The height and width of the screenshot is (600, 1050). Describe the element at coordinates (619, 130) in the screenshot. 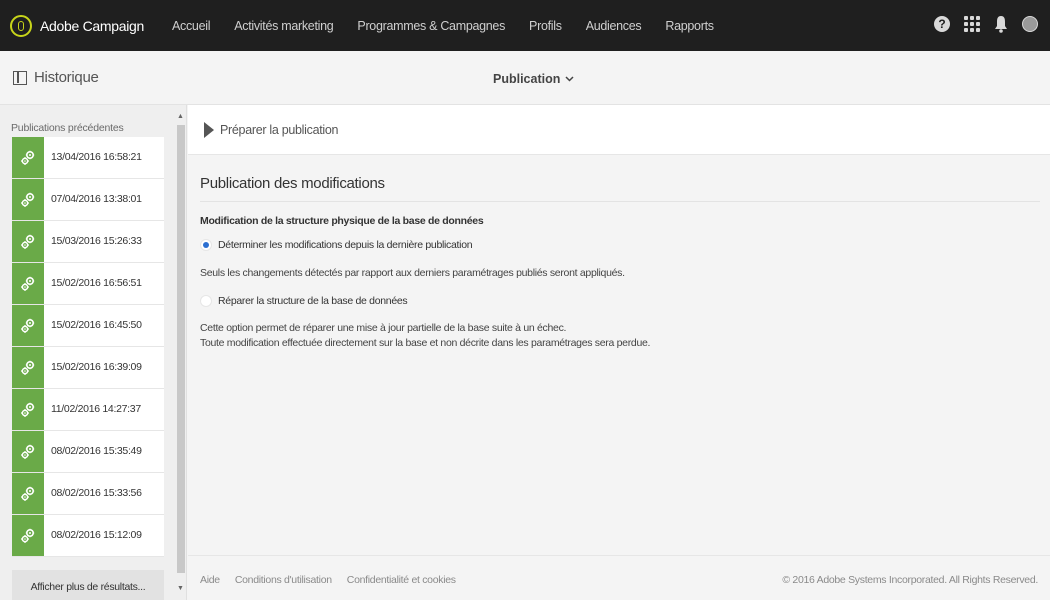

I see `prepare-publication-toggle: Préparer la publication` at that location.